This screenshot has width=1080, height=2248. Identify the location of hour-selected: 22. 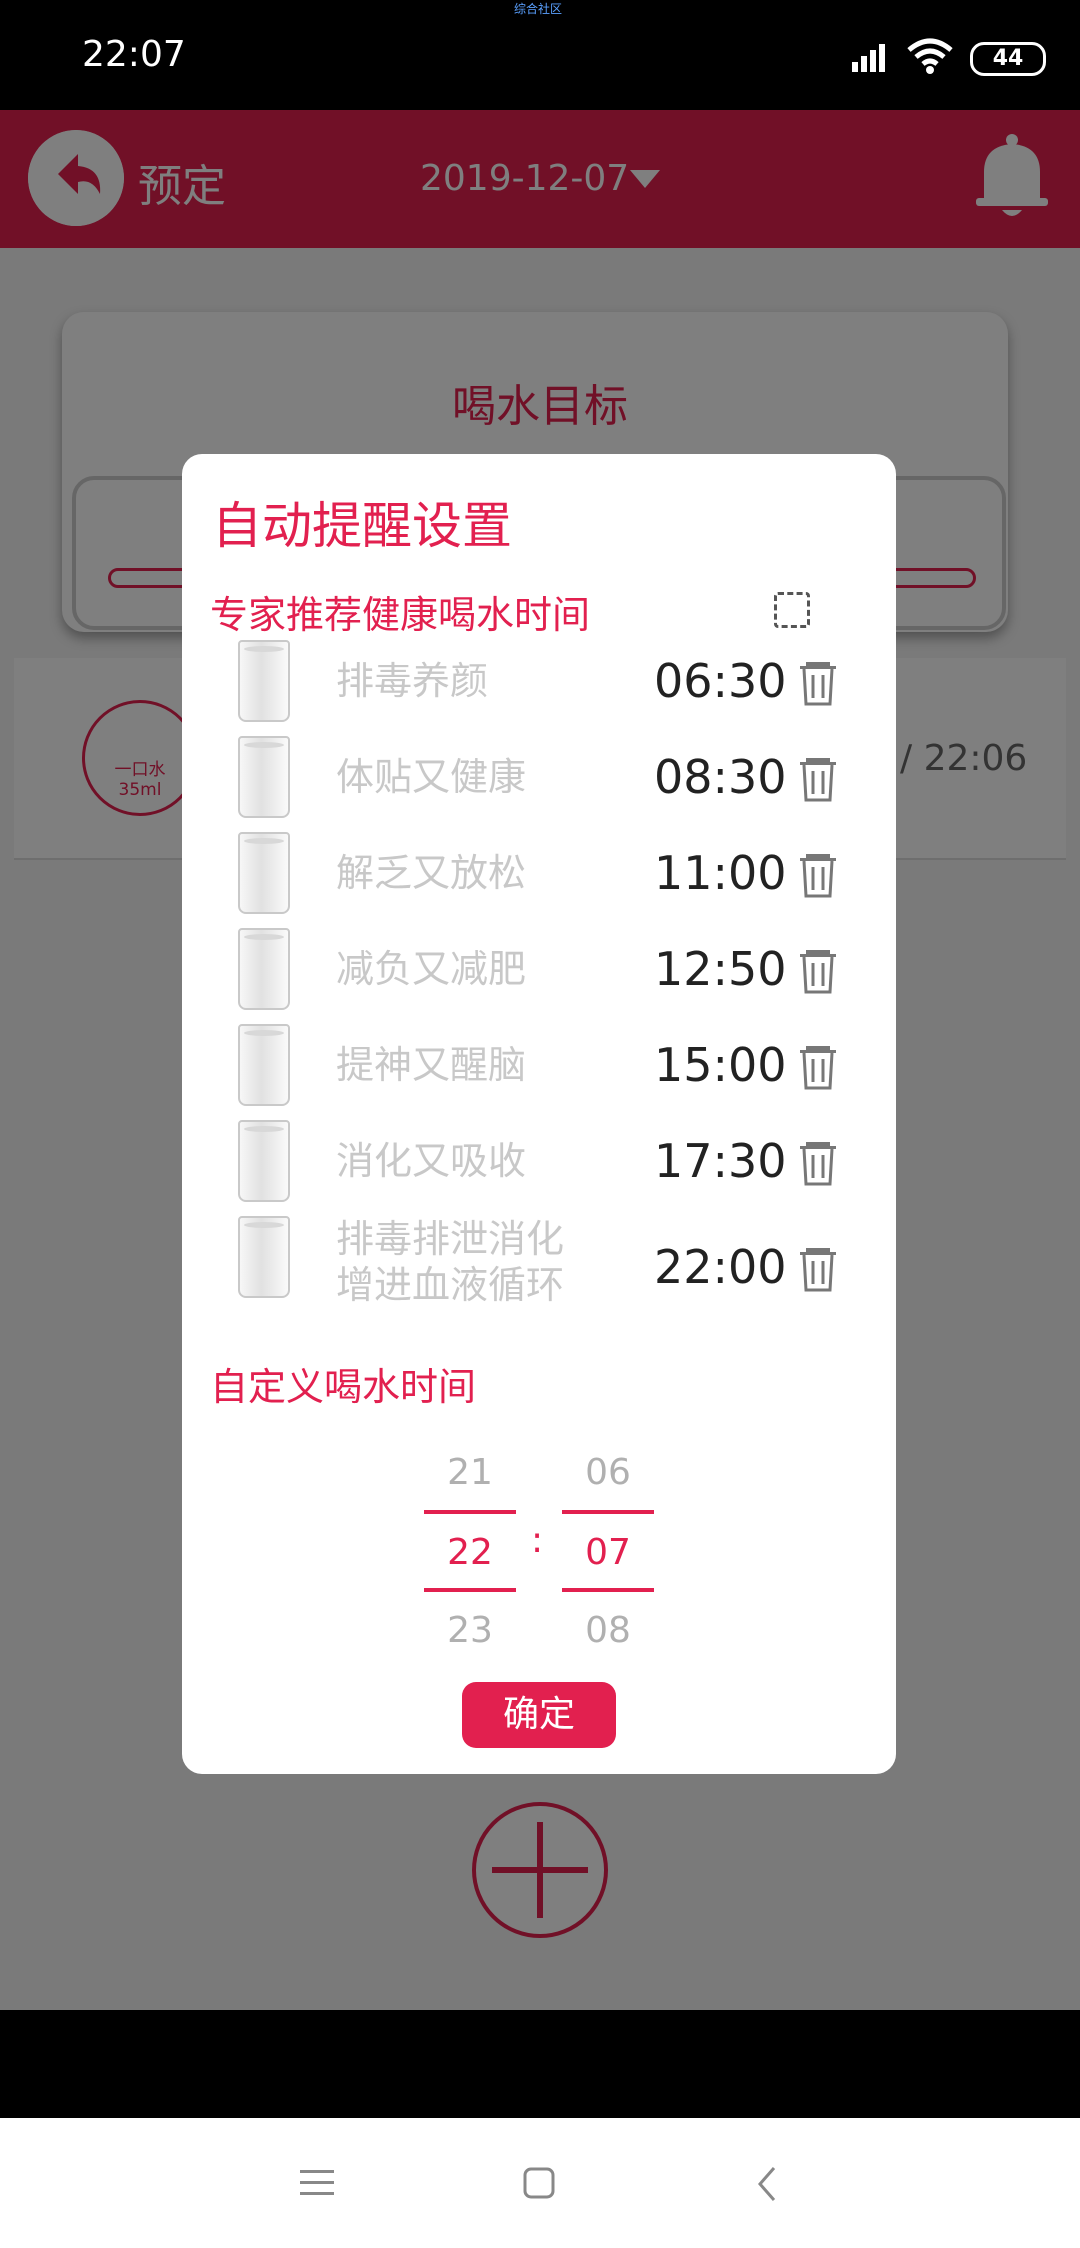
(470, 1552).